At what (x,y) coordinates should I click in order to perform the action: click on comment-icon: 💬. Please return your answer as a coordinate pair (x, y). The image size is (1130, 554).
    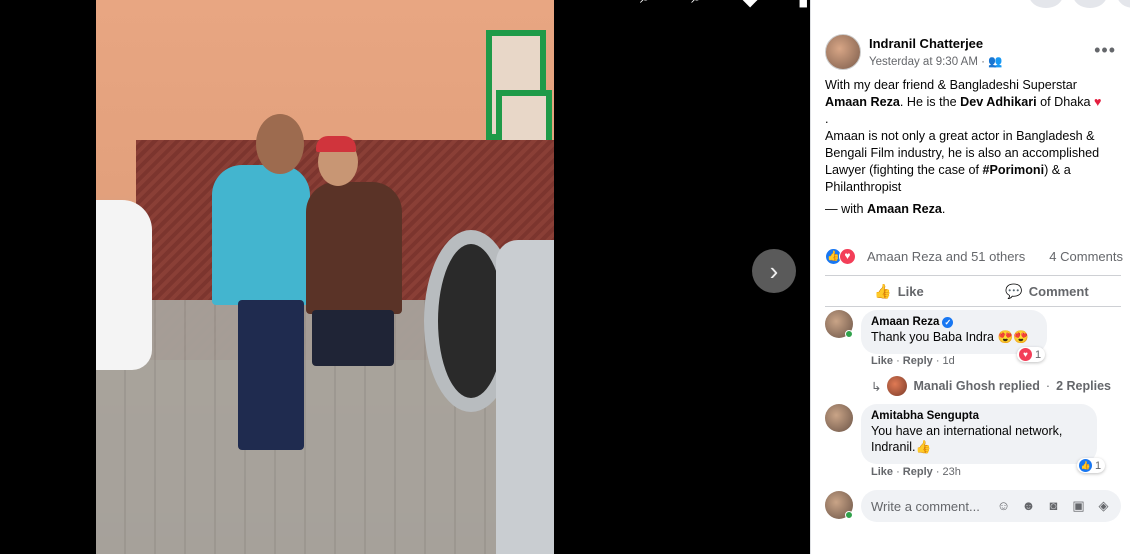
    Looking at the image, I should click on (1014, 290).